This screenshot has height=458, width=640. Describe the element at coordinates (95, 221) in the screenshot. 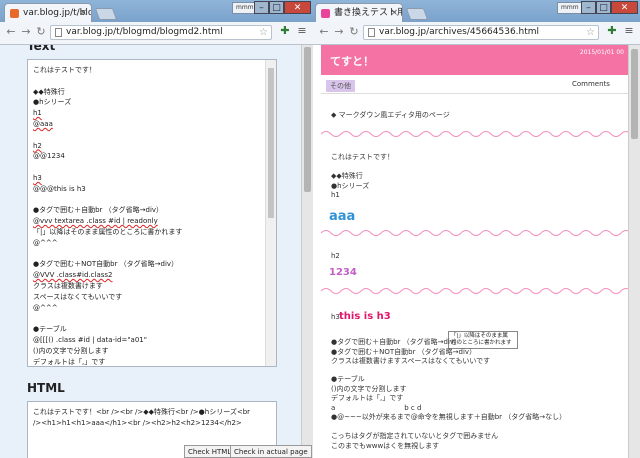

I see `text-line: @vvv textarea .class #id | readonly` at that location.